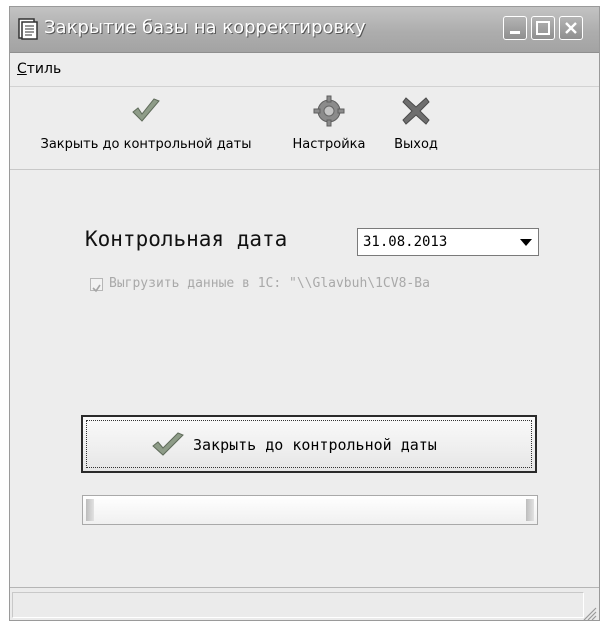 The image size is (600, 621). What do you see at coordinates (416, 111) in the screenshot?
I see `x-icon` at bounding box center [416, 111].